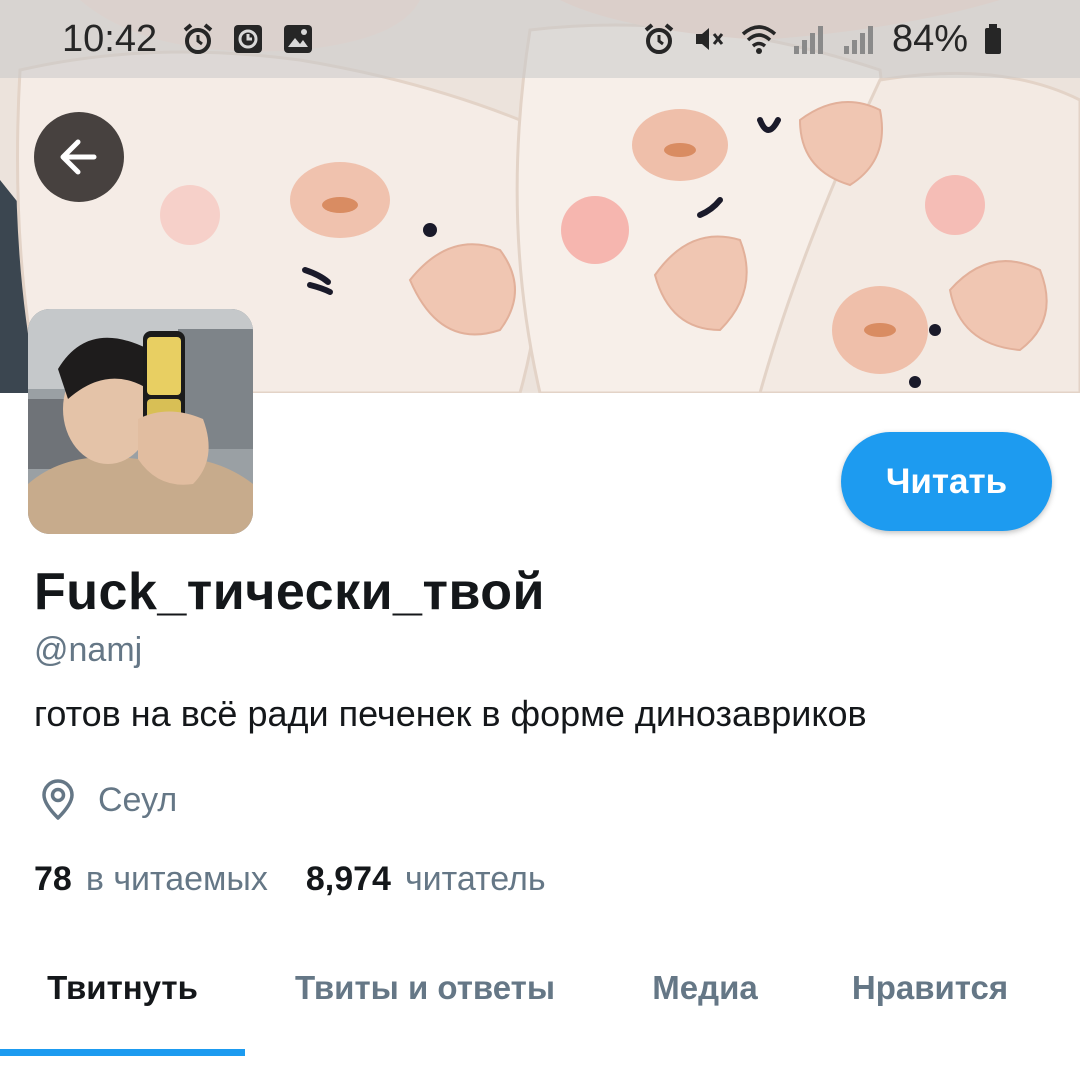 The image size is (1080, 1072). I want to click on tab-tweets: Твитнуть, so click(122, 988).